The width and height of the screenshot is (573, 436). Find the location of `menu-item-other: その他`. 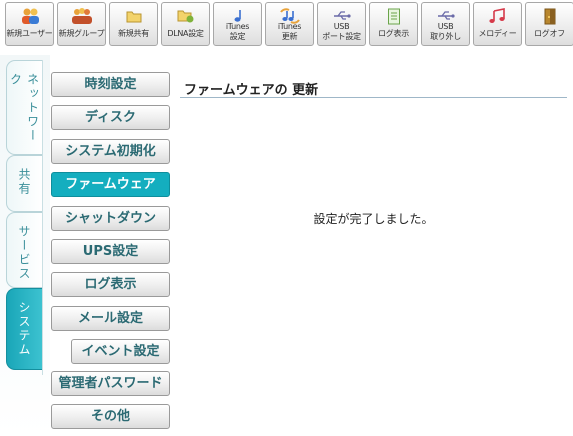

menu-item-other: その他 is located at coordinates (110, 416).